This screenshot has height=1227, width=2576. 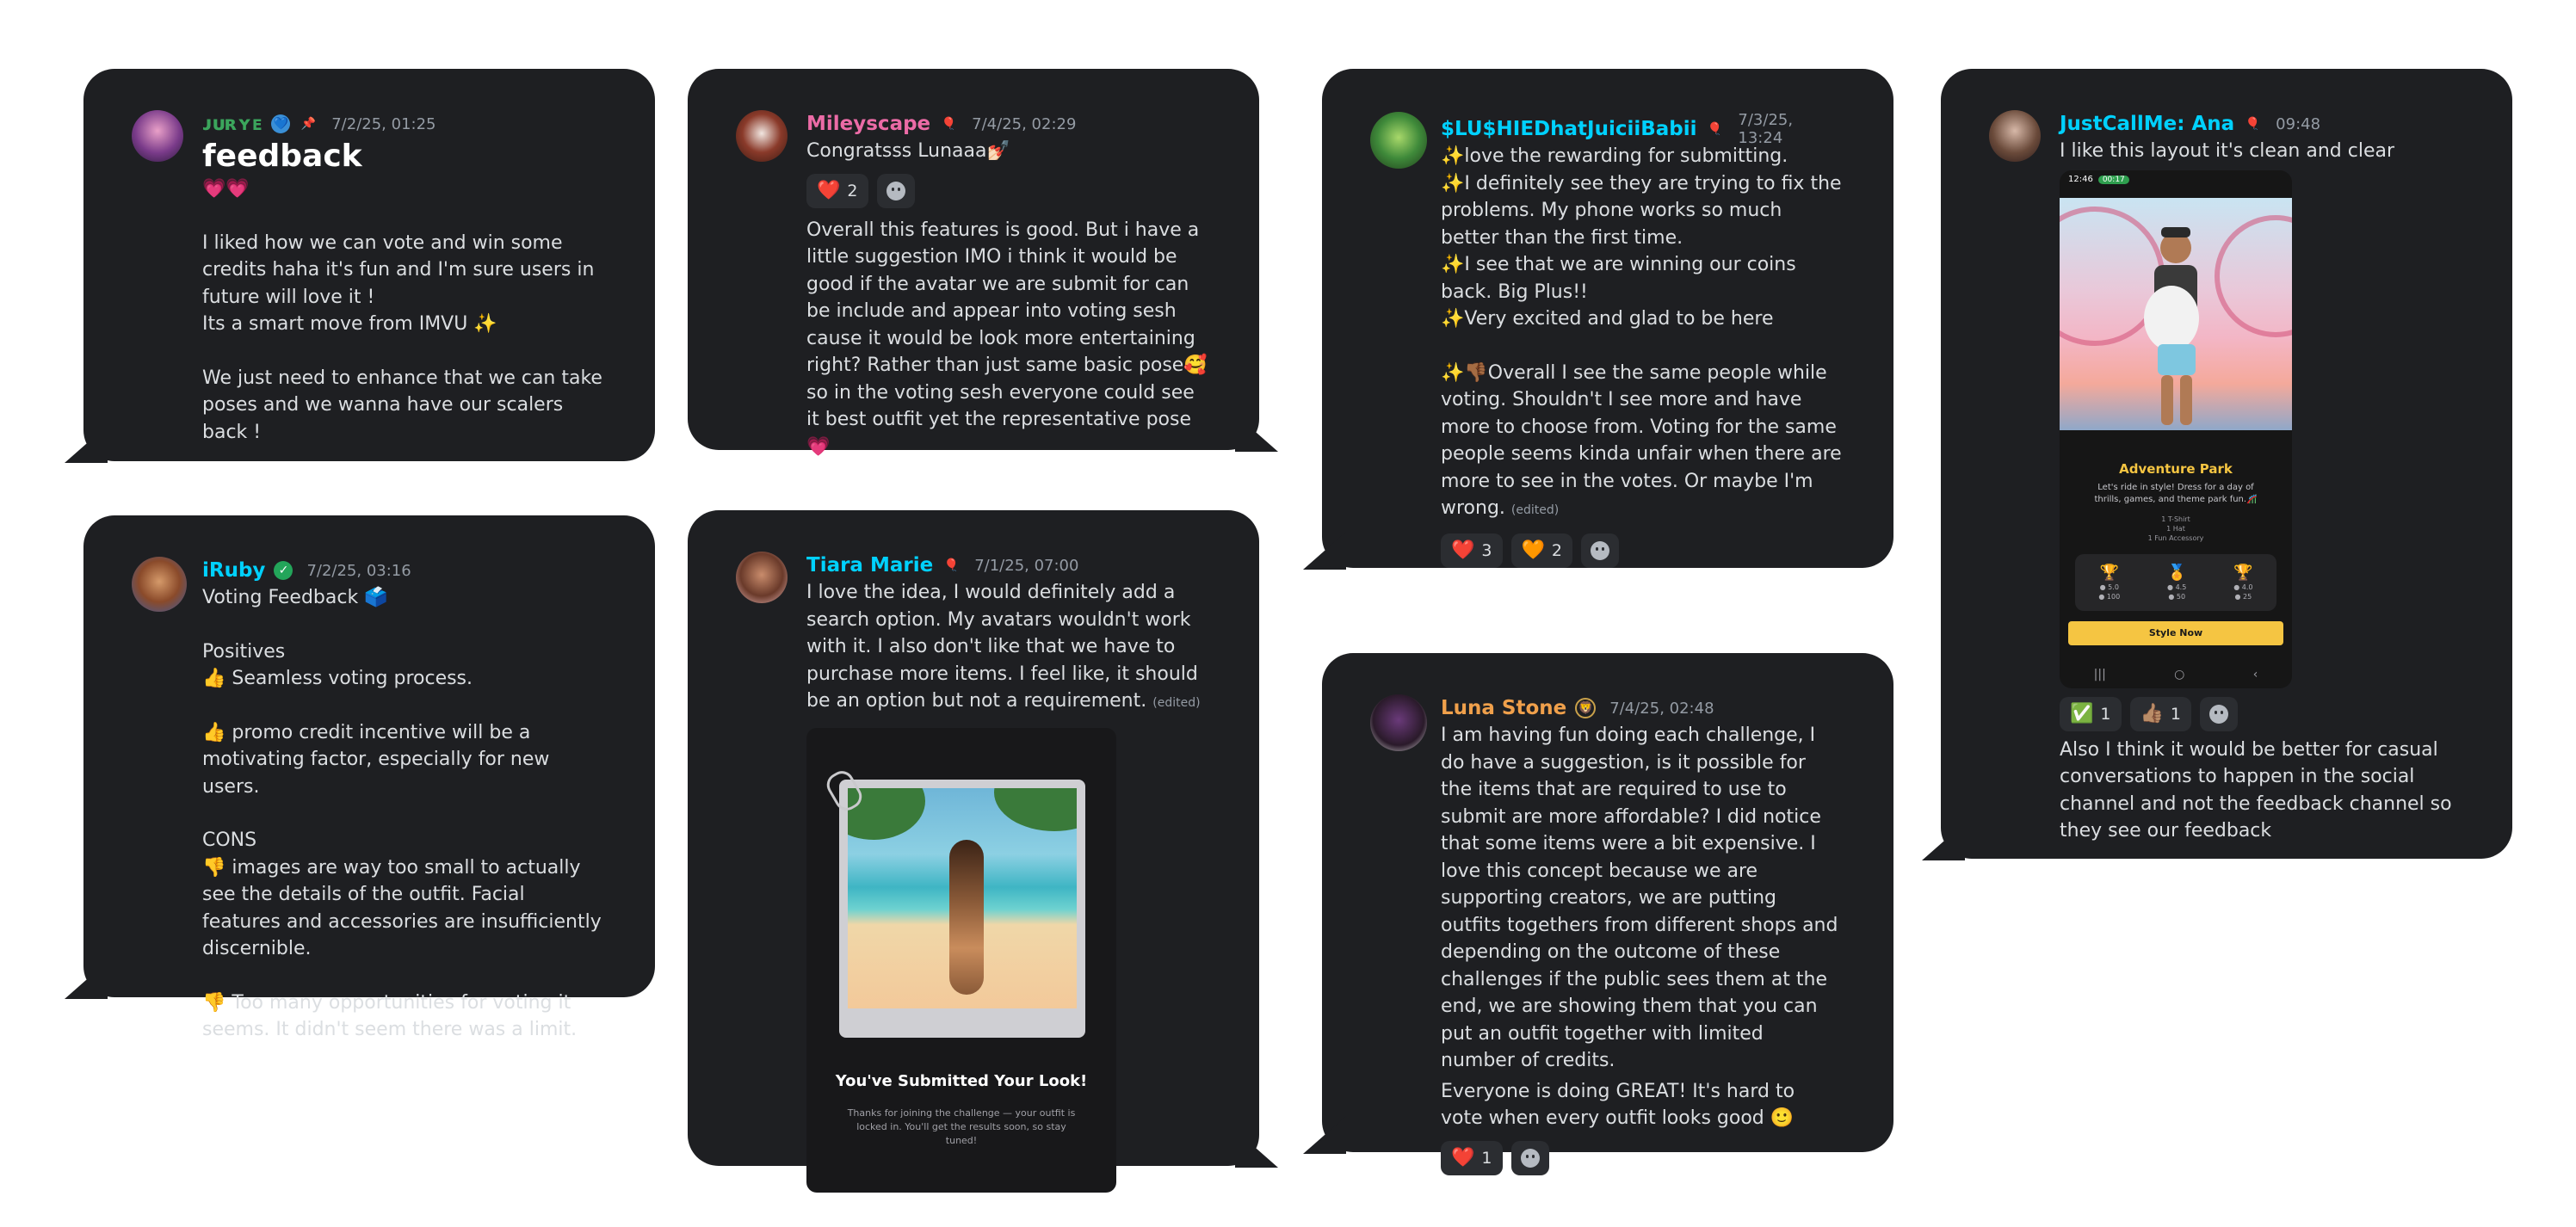 I want to click on username: JustCallMe: Ana, so click(x=2147, y=124).